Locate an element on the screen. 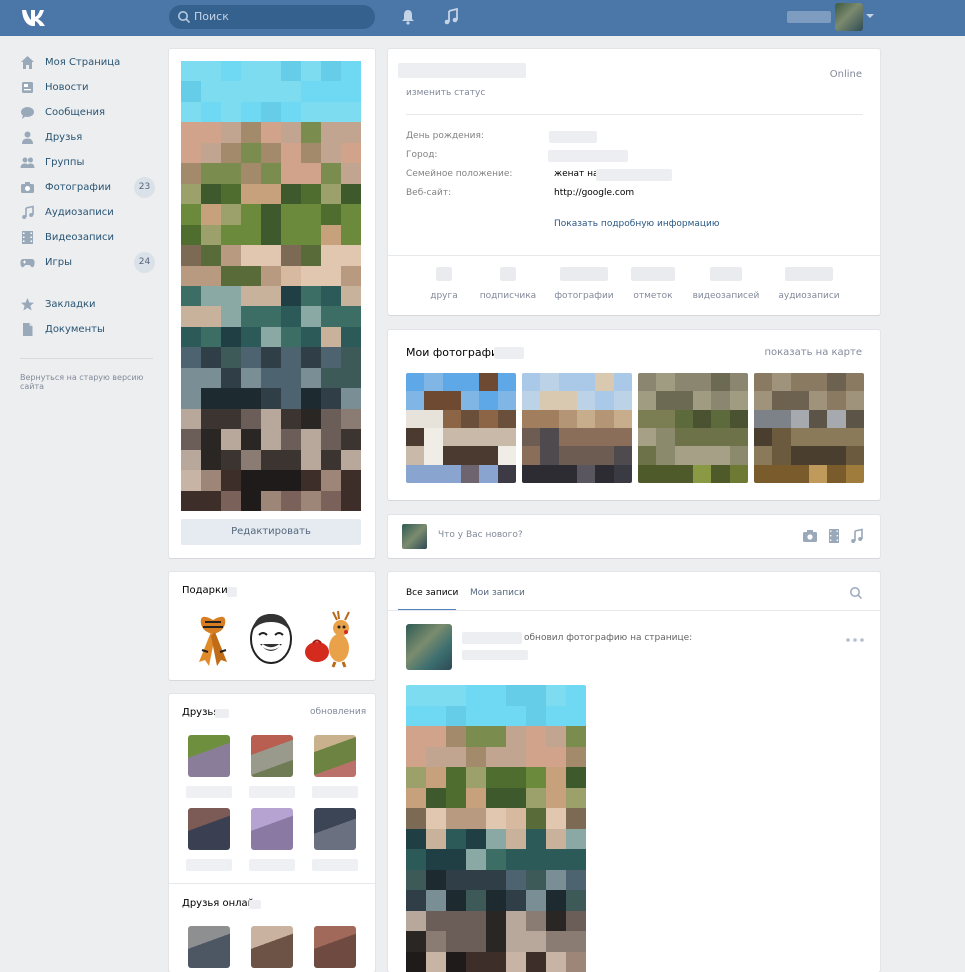 This screenshot has height=972, width=965. show-more-info-link: Показать подробную информацию is located at coordinates (636, 224).